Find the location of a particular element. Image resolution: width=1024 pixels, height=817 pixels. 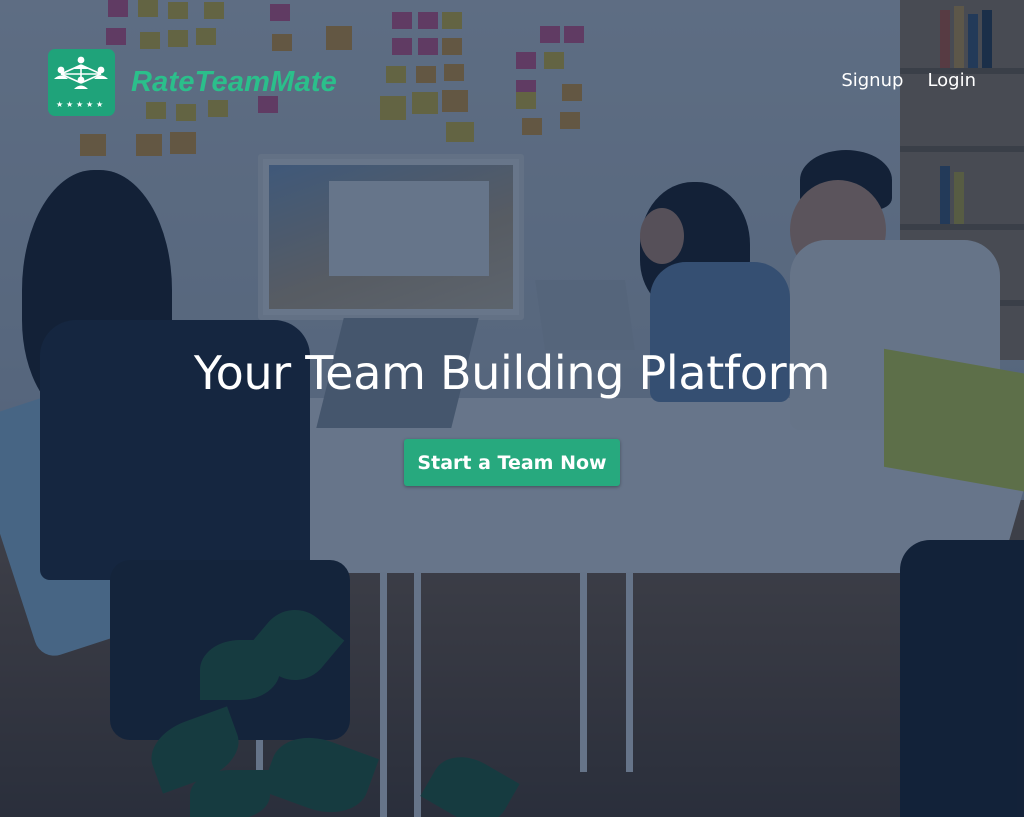

logo-graphic: ★ ★ ★ ★ ★ is located at coordinates (81, 82).